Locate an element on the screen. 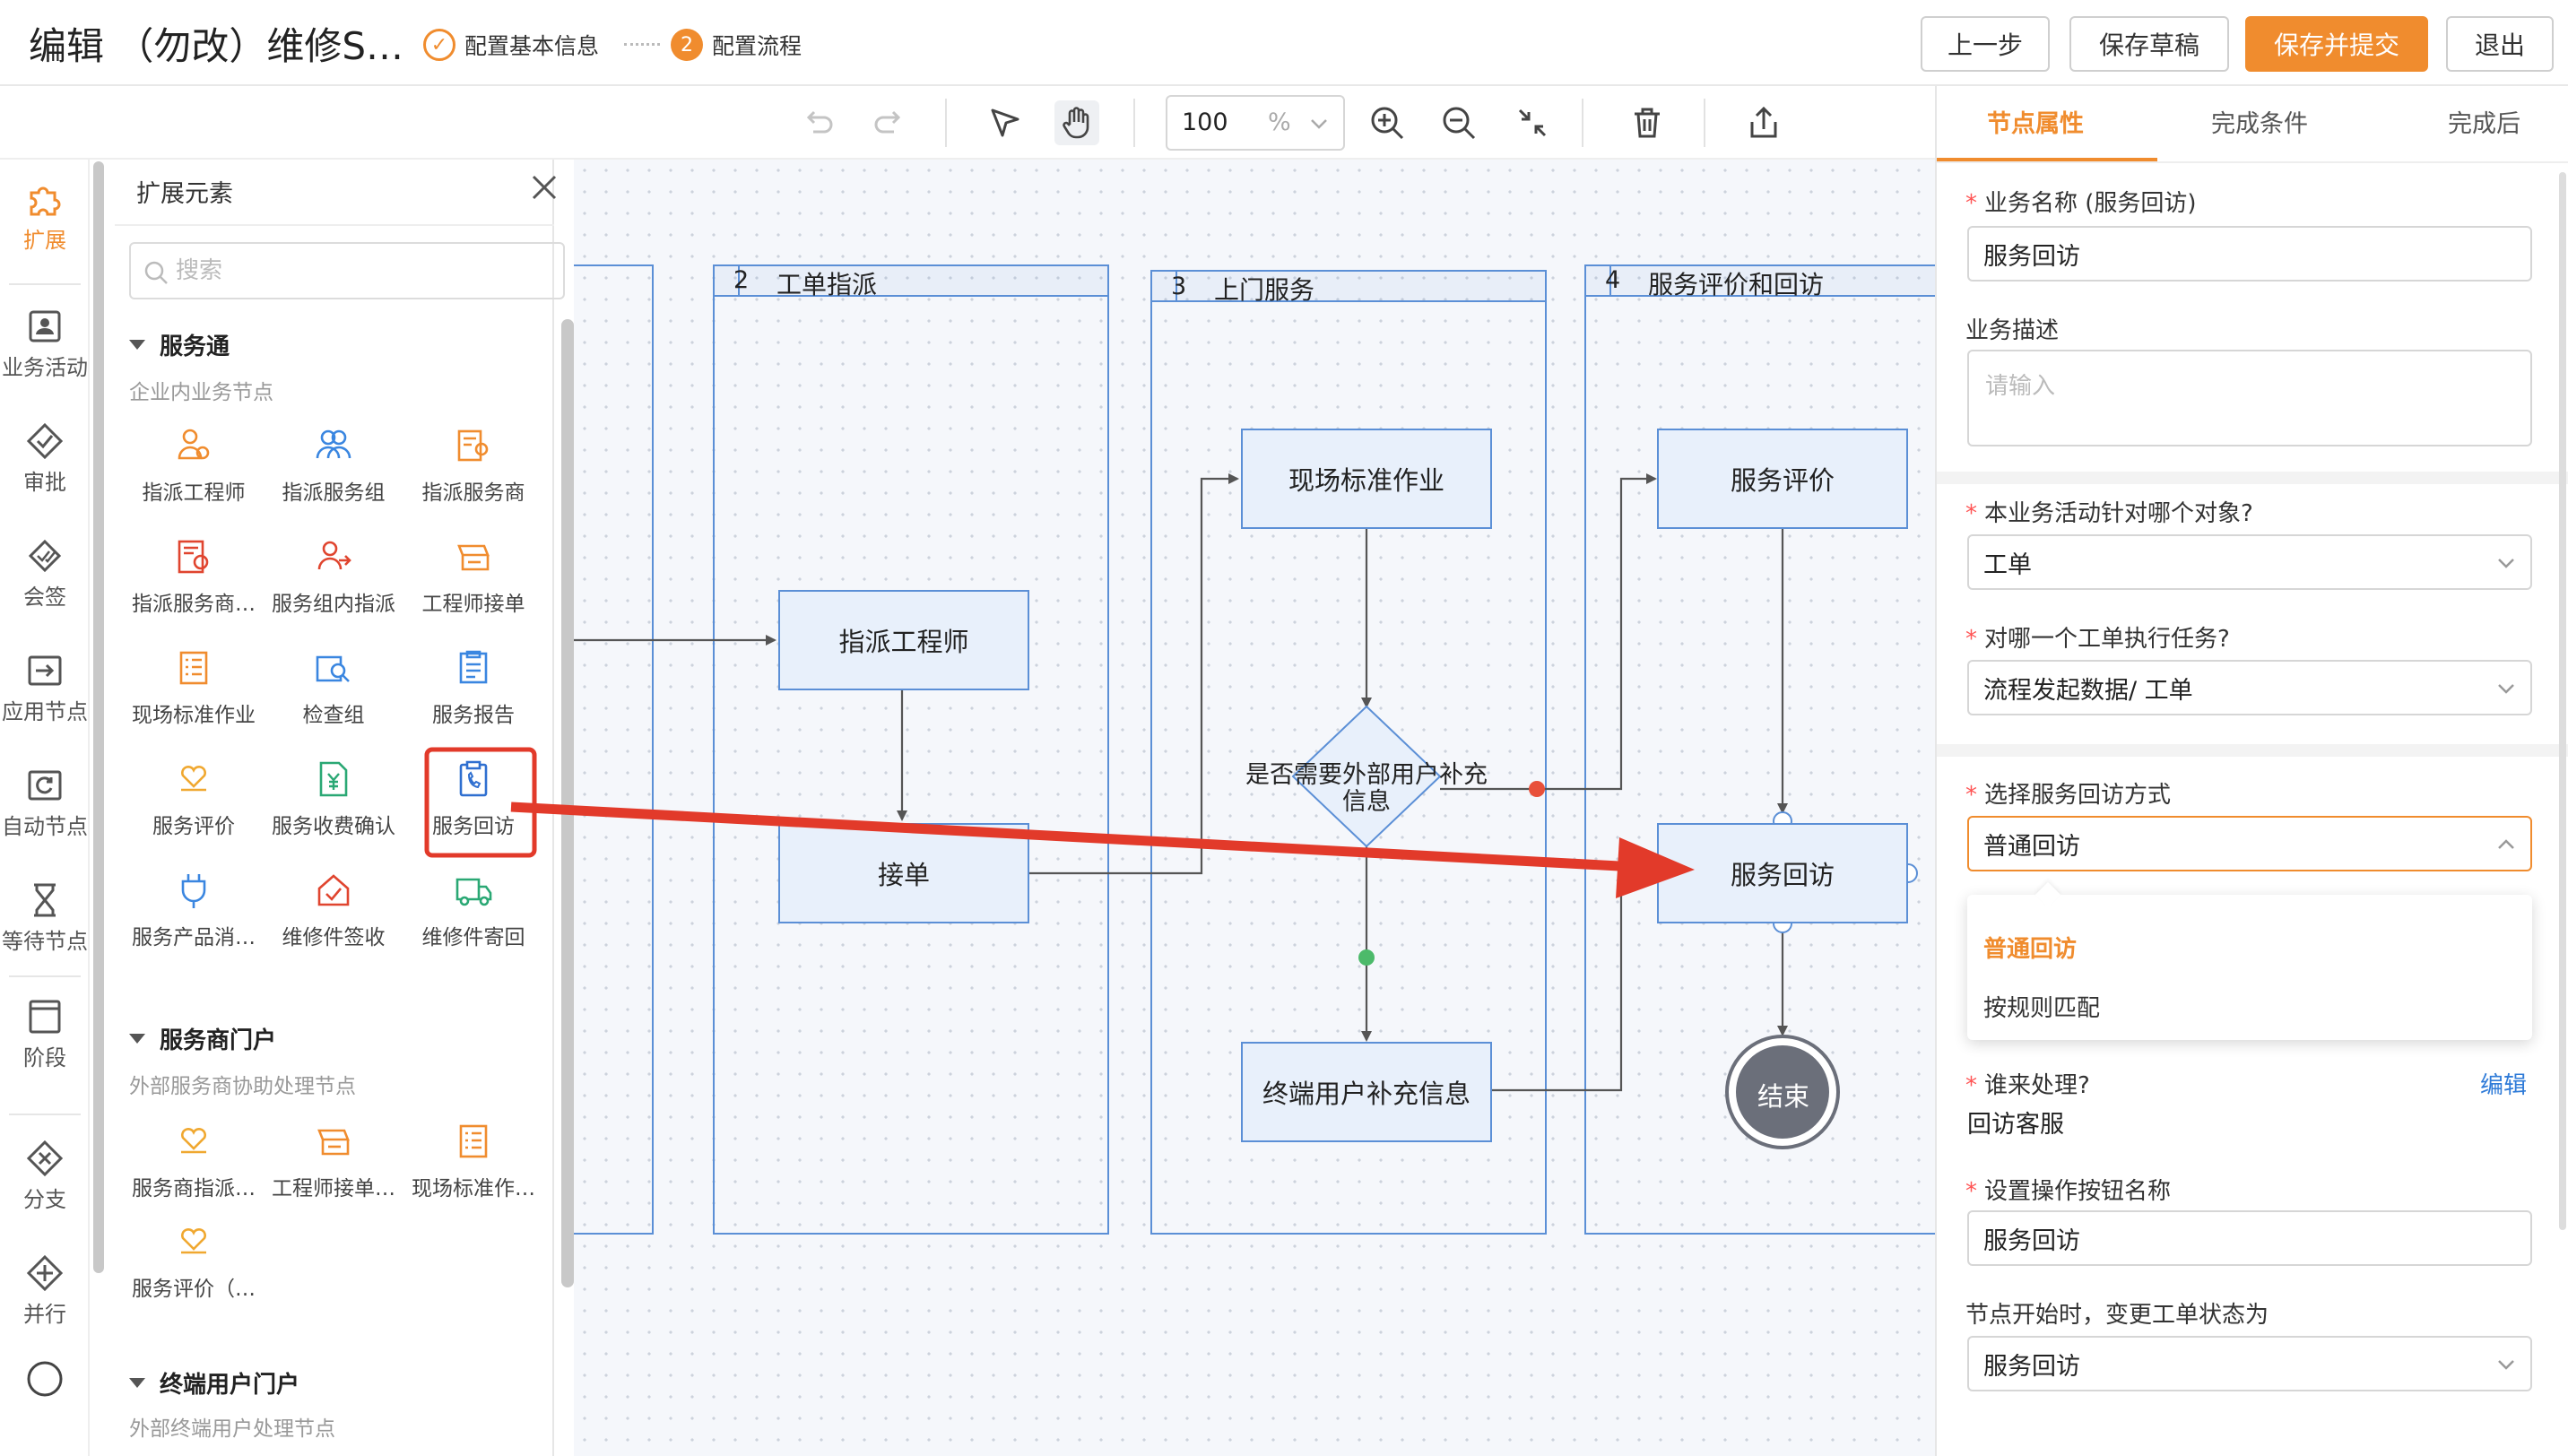 This screenshot has height=1456, width=2568. biz-name-input: 服务回访 is located at coordinates (2249, 254).